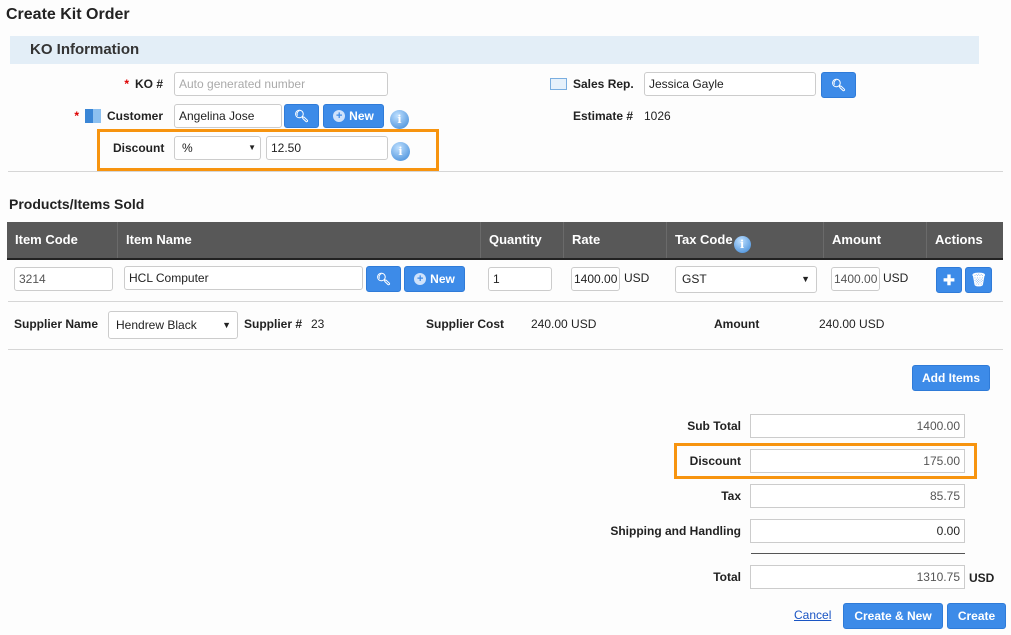 This screenshot has height=635, width=1011. I want to click on total-currency: USD, so click(982, 578).